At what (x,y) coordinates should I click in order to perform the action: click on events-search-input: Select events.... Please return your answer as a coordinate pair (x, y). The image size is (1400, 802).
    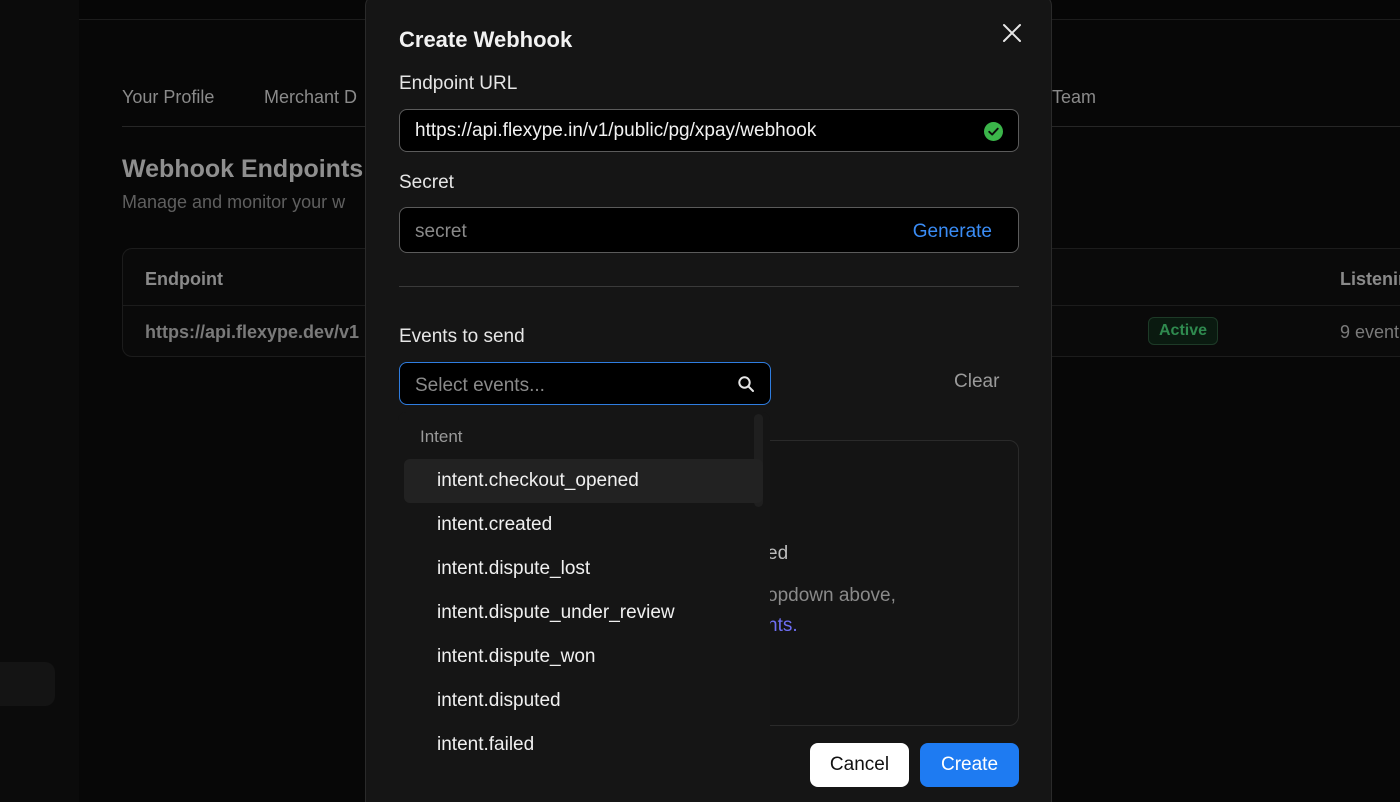
    Looking at the image, I should click on (585, 383).